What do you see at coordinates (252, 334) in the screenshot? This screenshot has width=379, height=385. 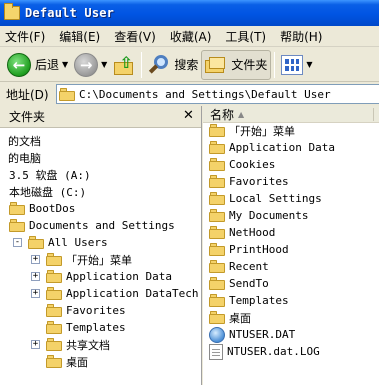 I see `file-item: NTUSER.DAT` at bounding box center [252, 334].